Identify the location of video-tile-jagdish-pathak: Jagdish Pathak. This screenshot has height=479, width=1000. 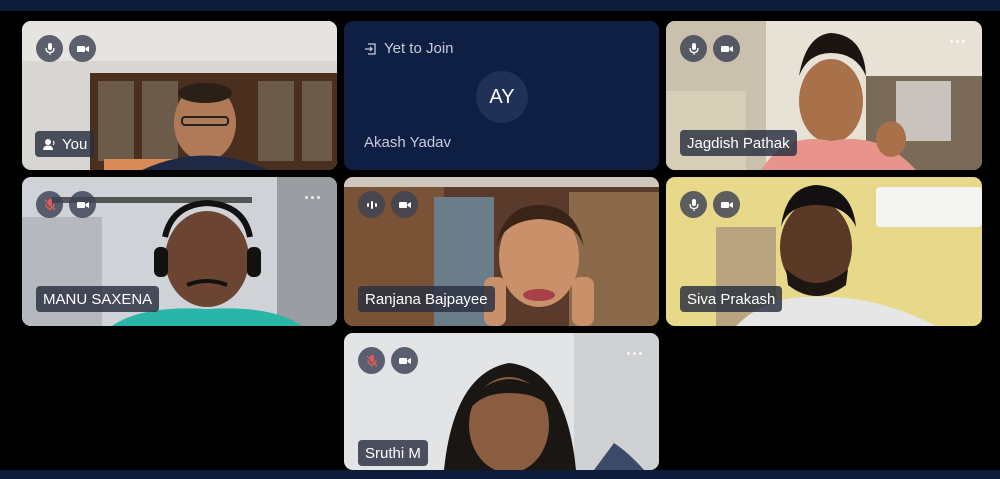
(824, 95).